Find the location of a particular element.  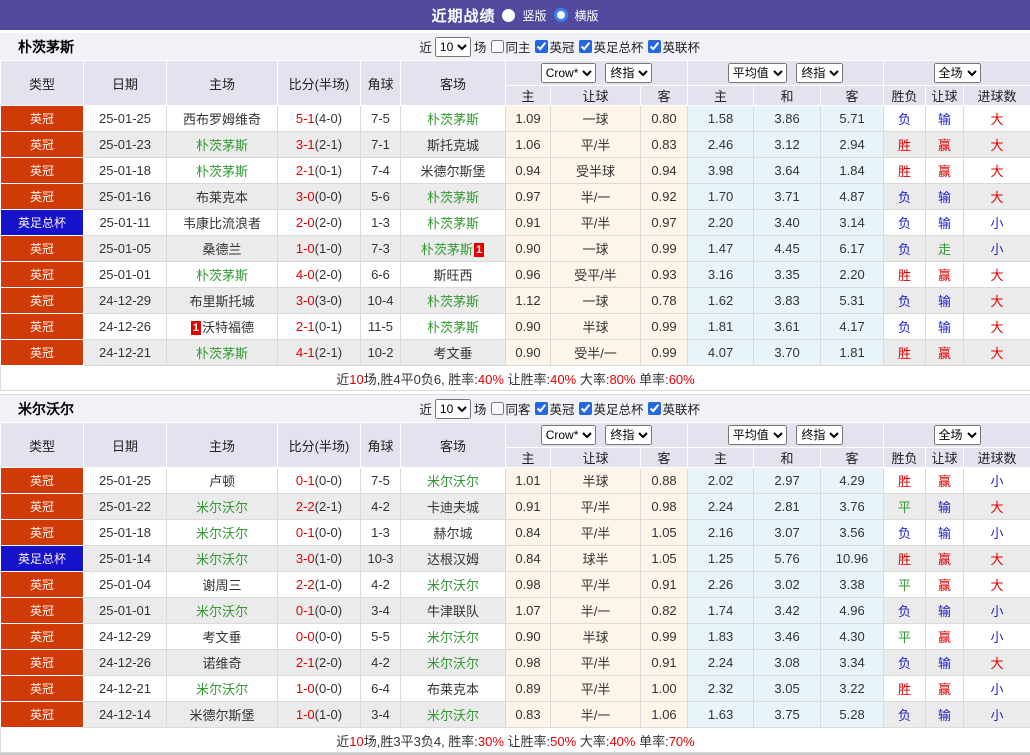

result-wdl-cell: 负 is located at coordinates (905, 611).